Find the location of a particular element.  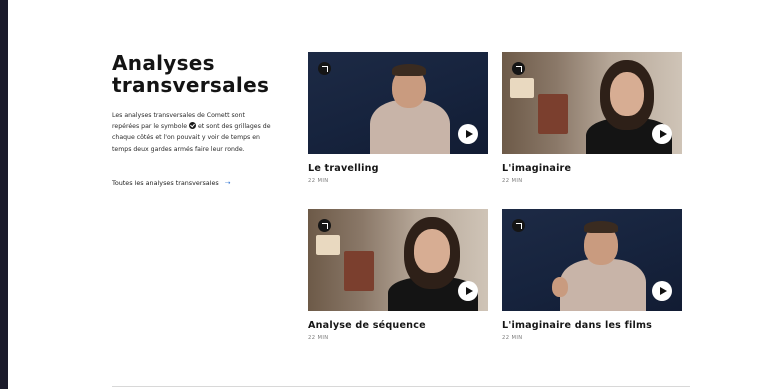

all-analyses-link-label: Toutes les analyses transversales is located at coordinates (165, 183).